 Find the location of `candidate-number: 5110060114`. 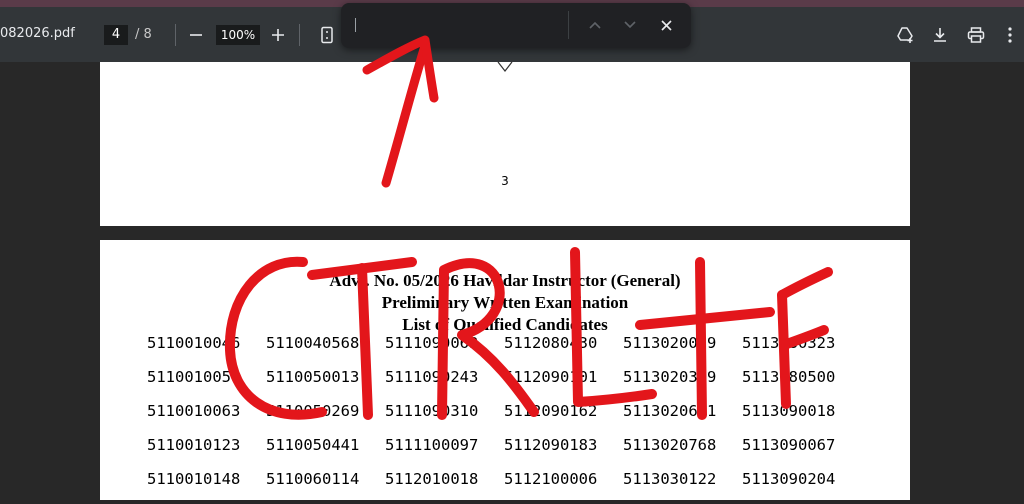

candidate-number: 5110060114 is located at coordinates (313, 479).